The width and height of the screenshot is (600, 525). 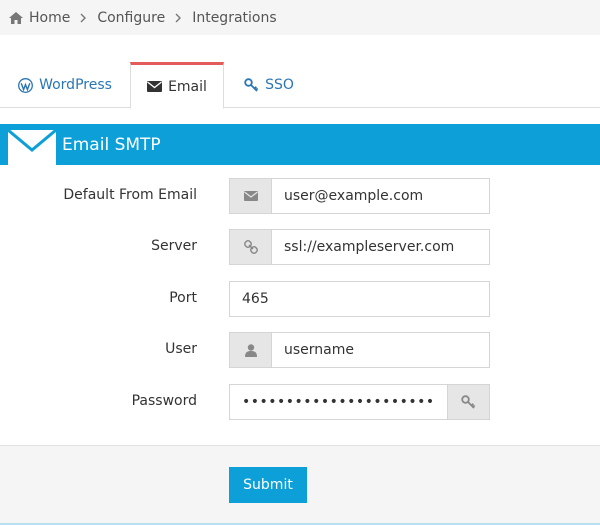 I want to click on server-field, so click(x=359, y=247).